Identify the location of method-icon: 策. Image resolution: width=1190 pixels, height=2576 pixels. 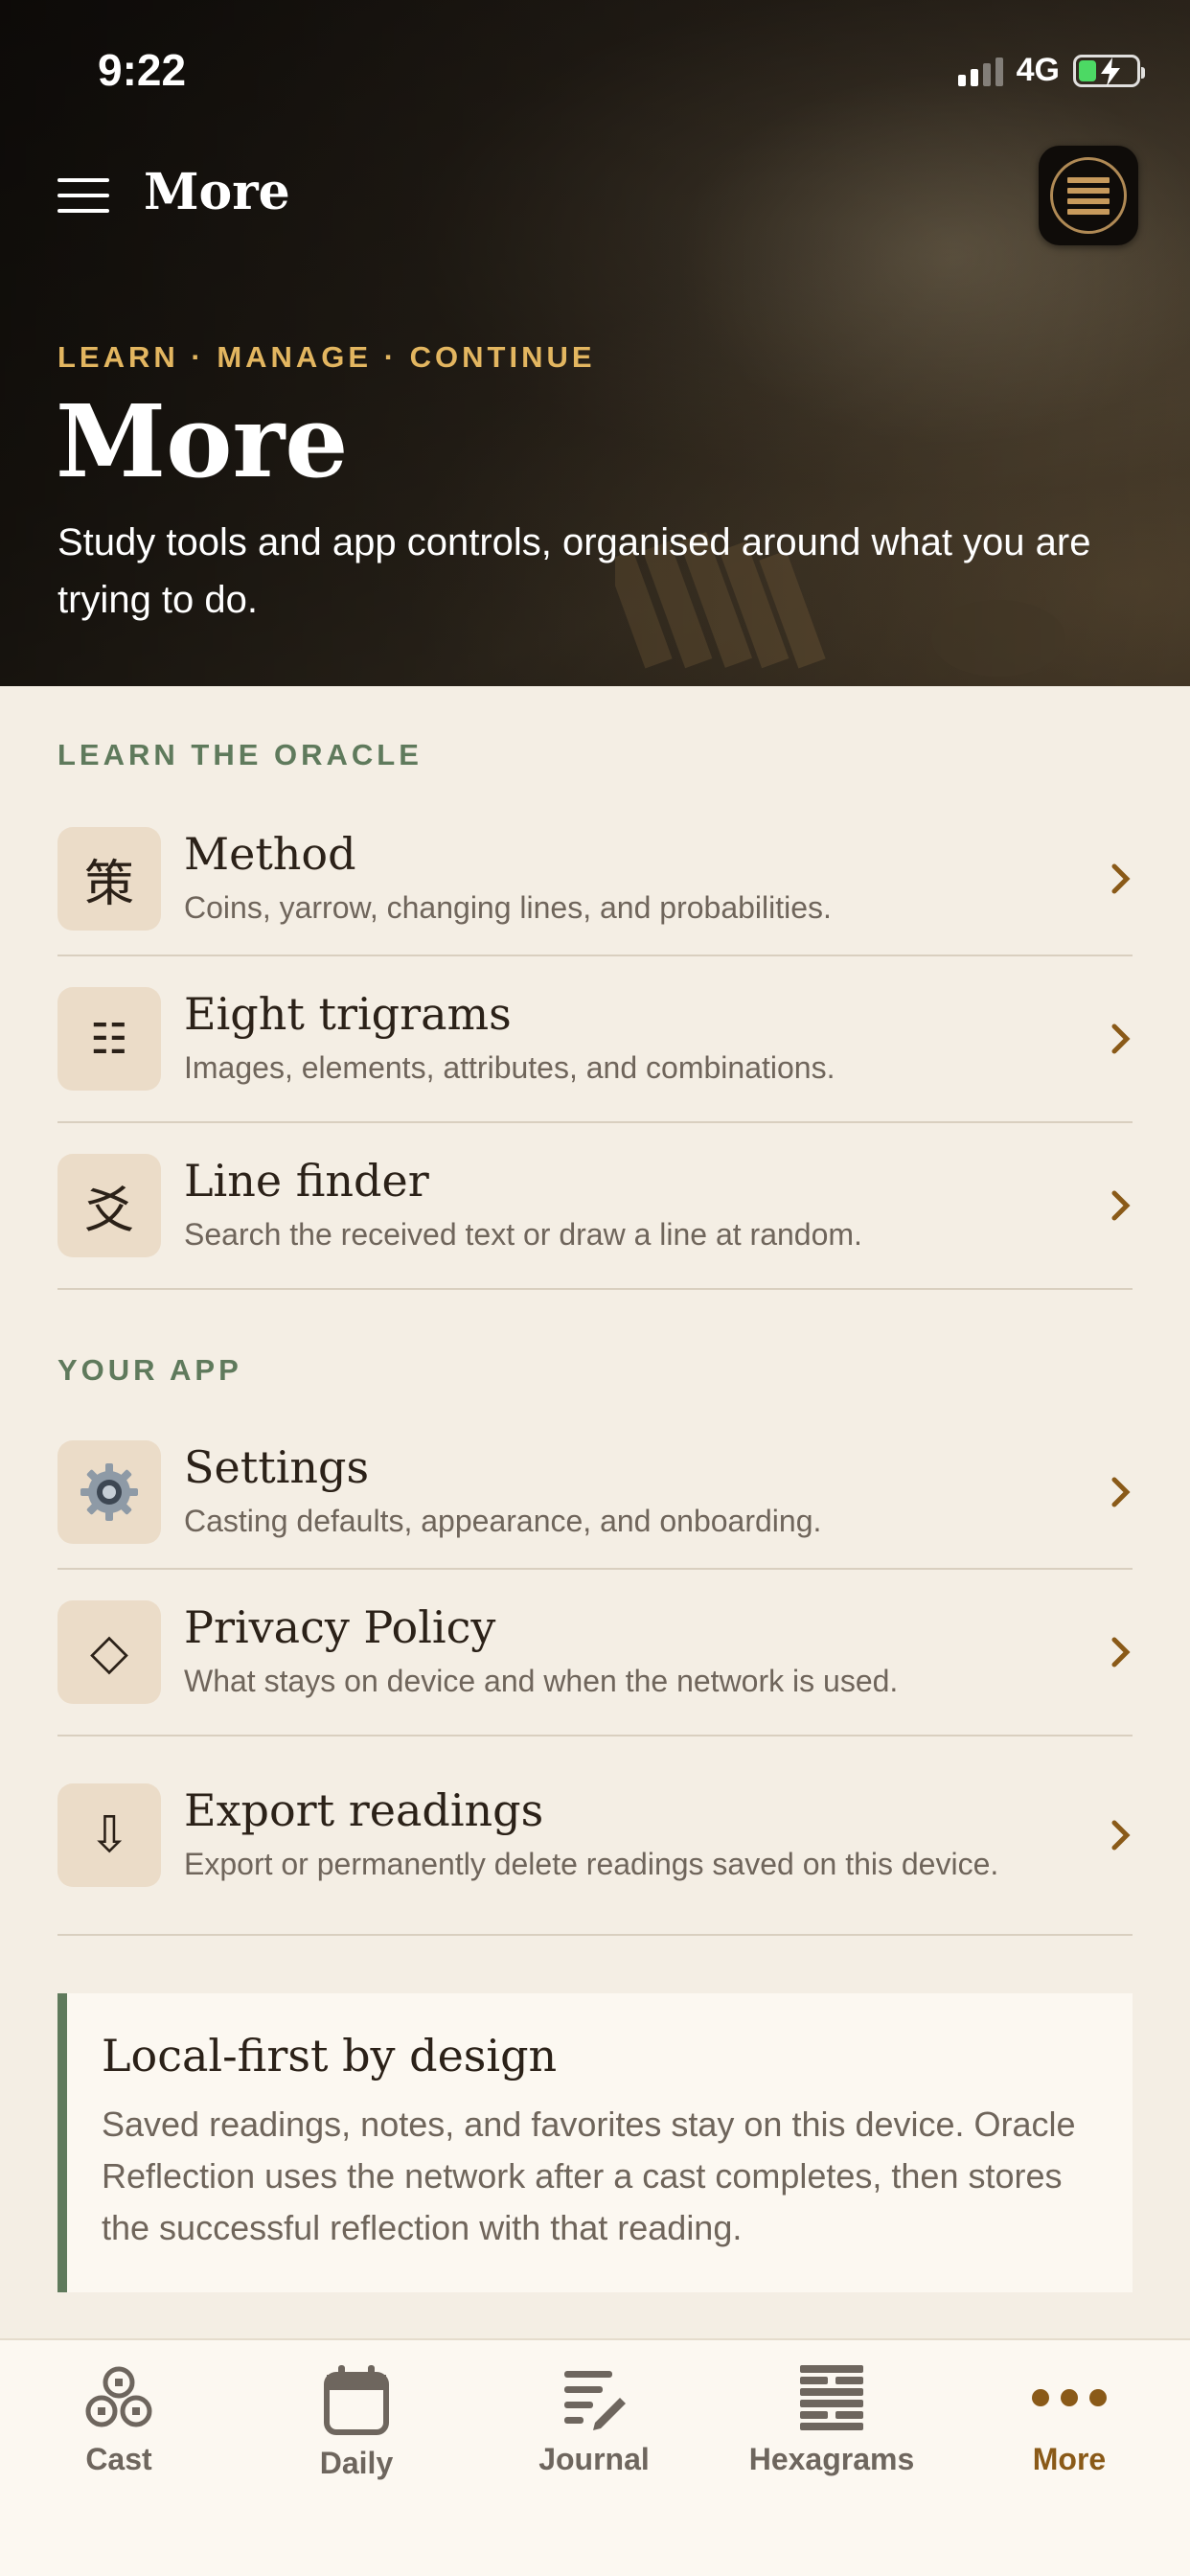
(109, 879).